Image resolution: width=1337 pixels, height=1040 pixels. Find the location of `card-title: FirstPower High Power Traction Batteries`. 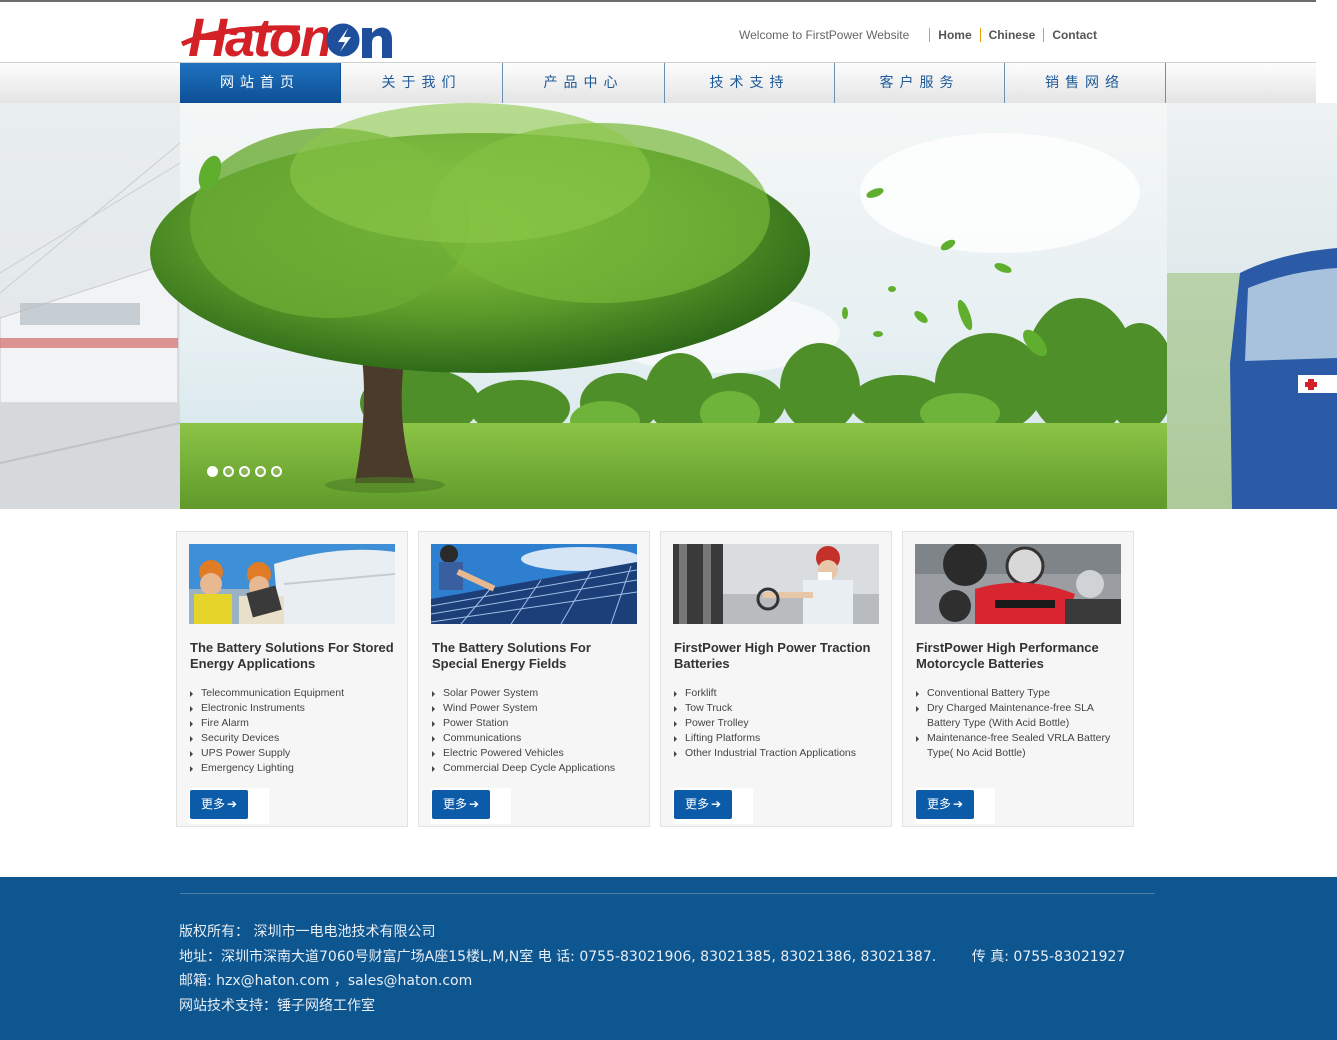

card-title: FirstPower High Power Traction Batteries is located at coordinates (772, 655).